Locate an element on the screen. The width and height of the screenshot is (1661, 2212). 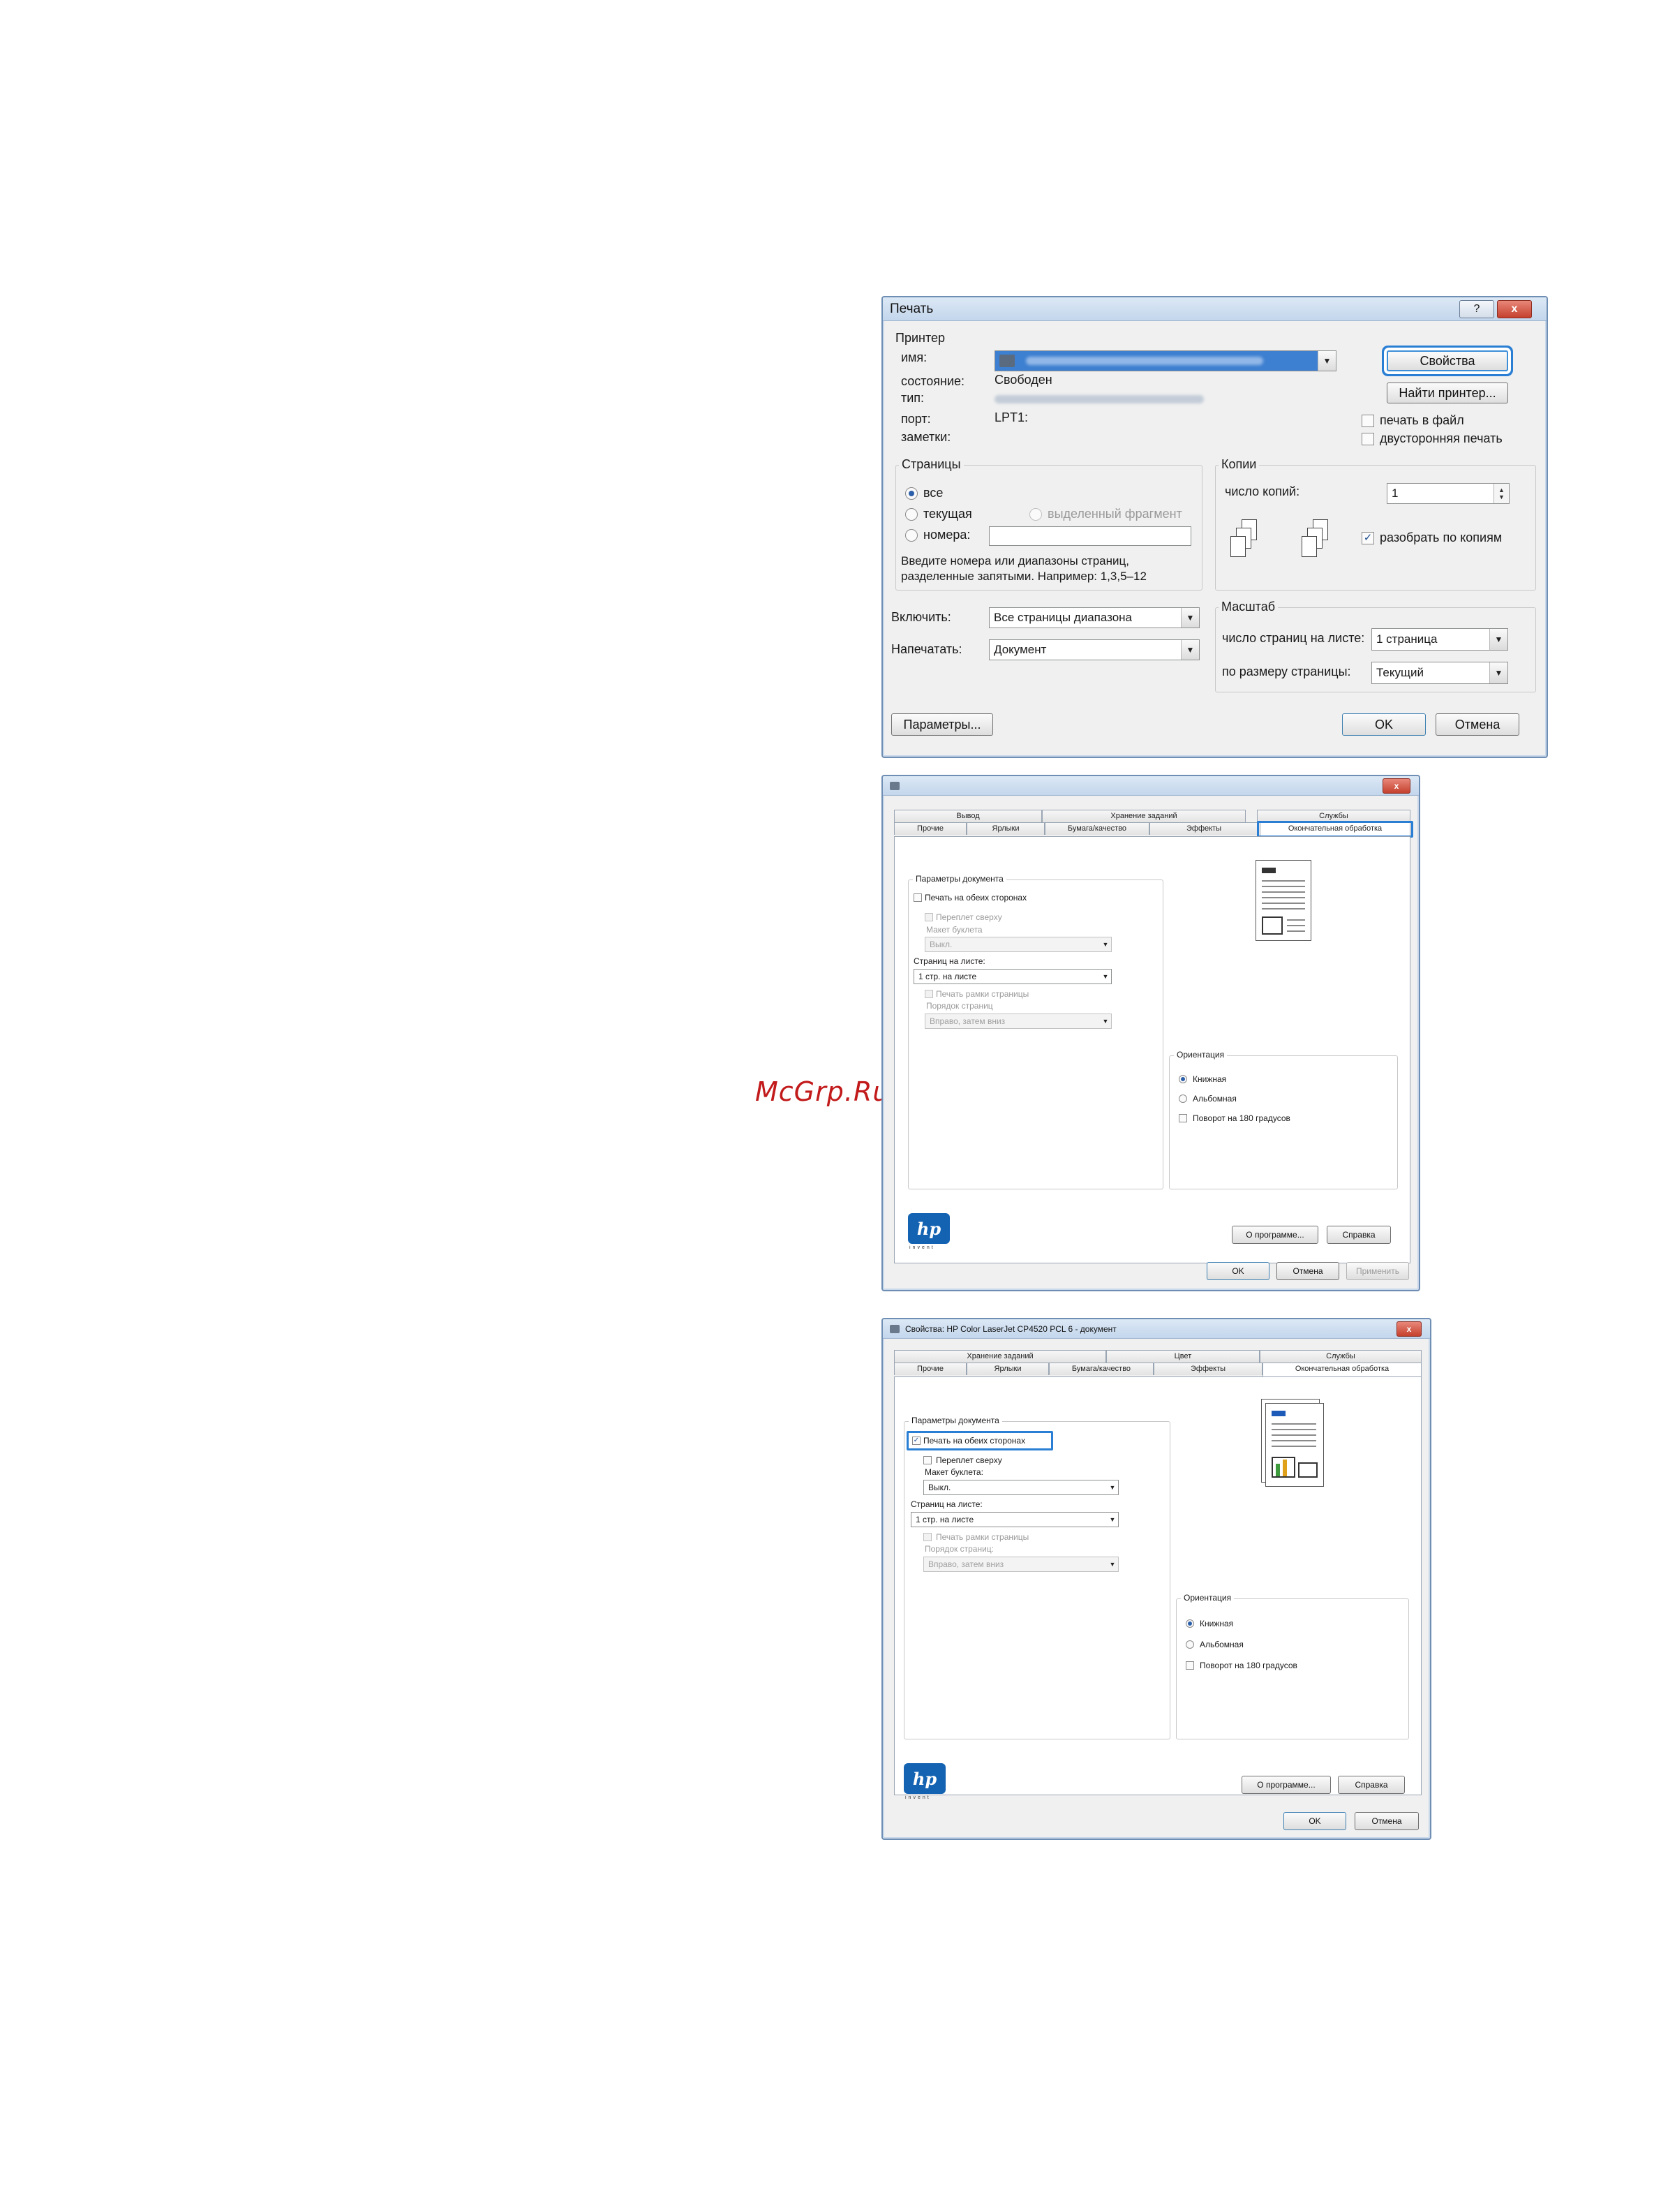
printer-name-select: ▼ is located at coordinates (1165, 360).